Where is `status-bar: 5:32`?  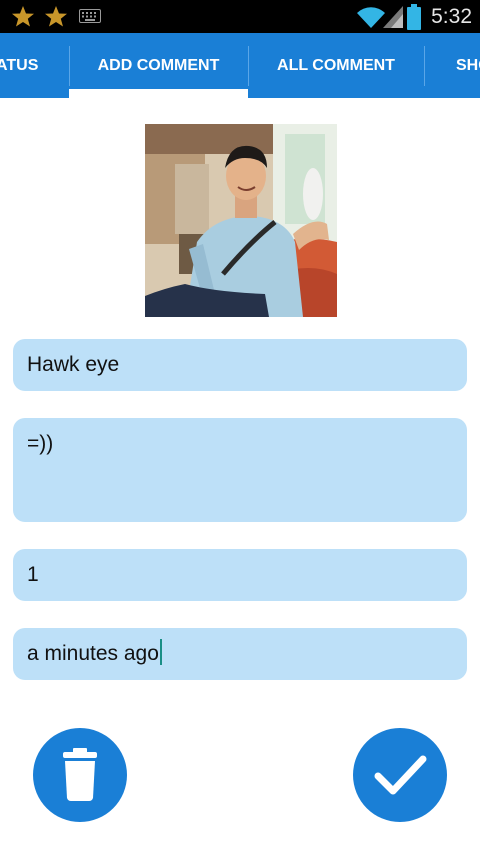
status-bar: 5:32 is located at coordinates (240, 16).